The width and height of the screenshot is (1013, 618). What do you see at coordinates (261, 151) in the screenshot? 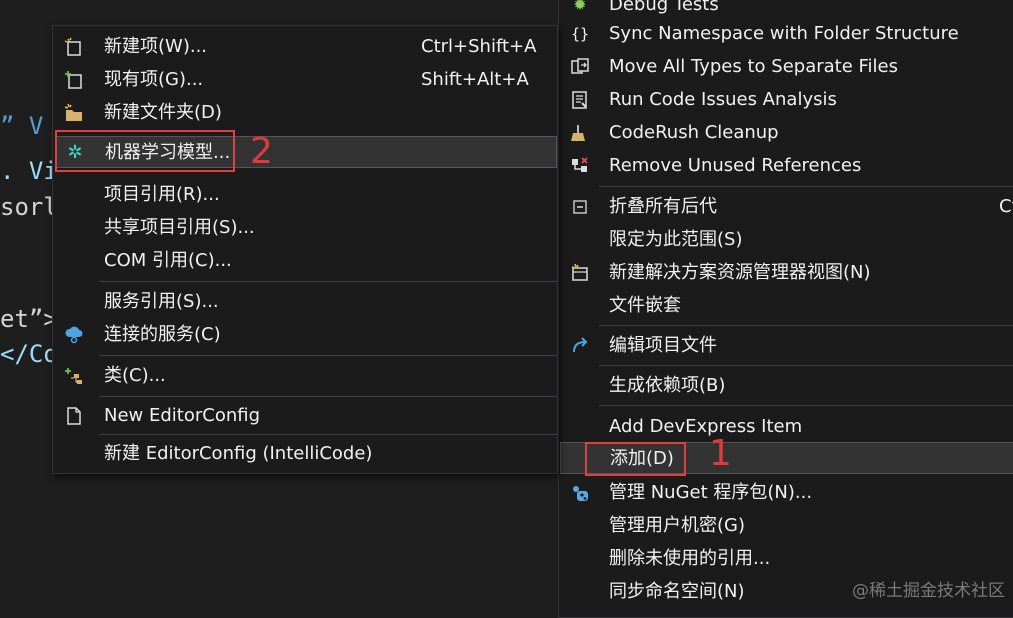
I see `annotation-step-2: 2` at bounding box center [261, 151].